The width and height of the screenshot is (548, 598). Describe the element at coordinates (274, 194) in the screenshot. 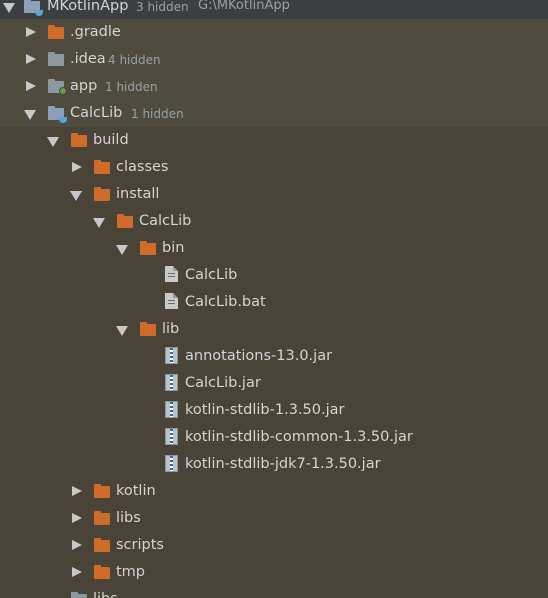

I see `tree-row-install: install` at that location.